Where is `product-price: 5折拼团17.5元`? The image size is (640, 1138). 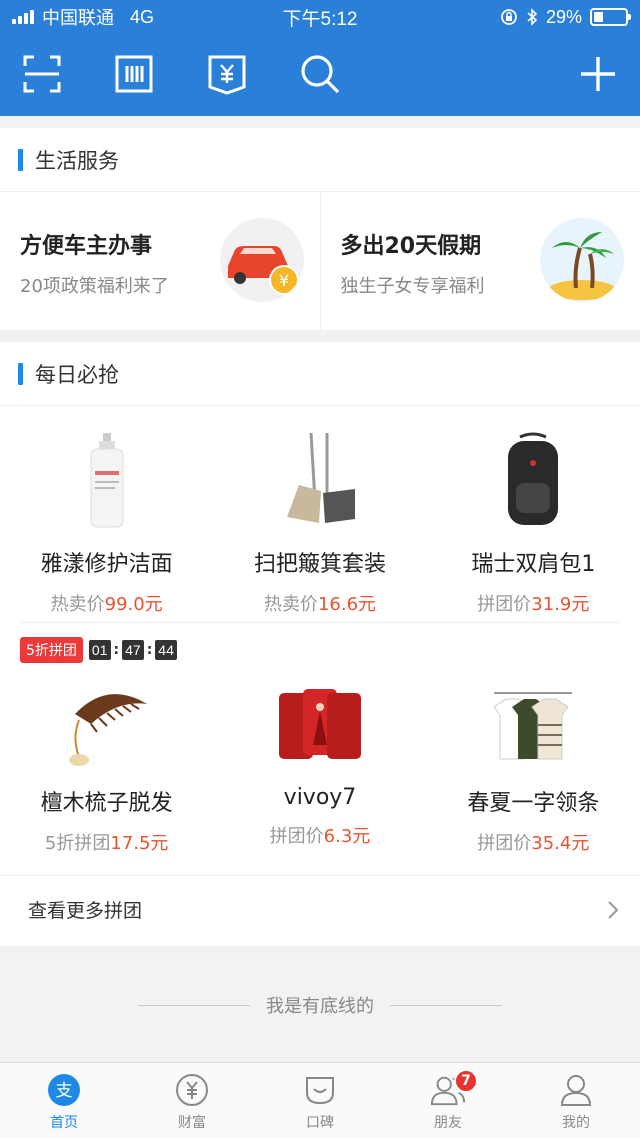 product-price: 5折拼团17.5元 is located at coordinates (106, 843).